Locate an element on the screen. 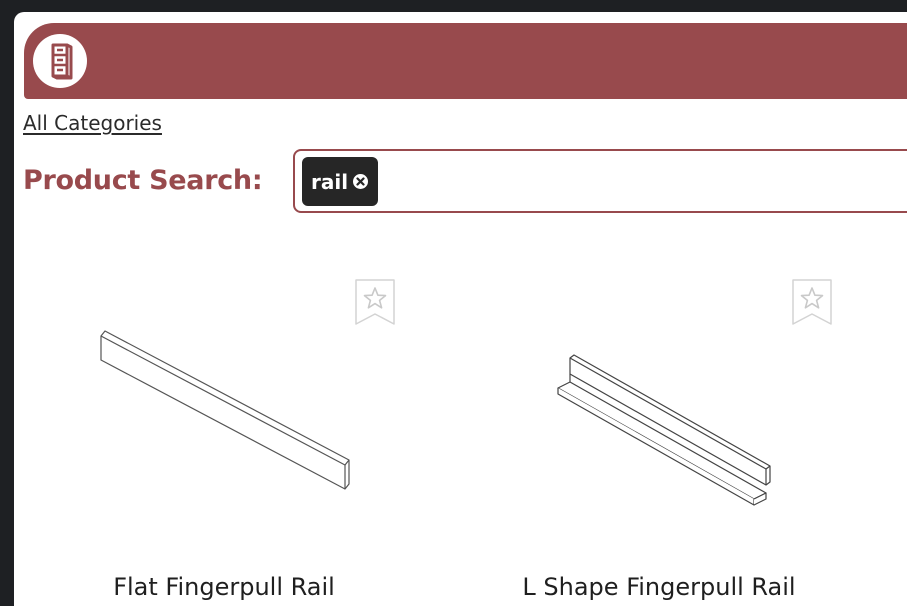  logo is located at coordinates (60, 61).